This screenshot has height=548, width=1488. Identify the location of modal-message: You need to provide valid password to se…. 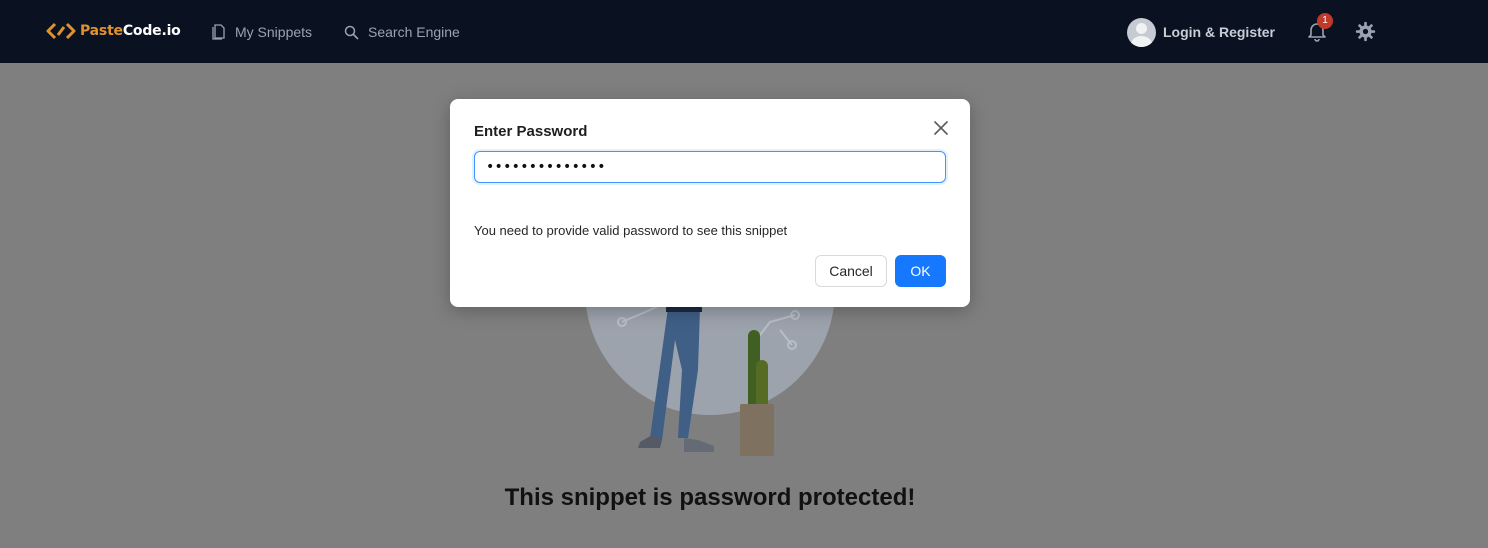
(631, 230).